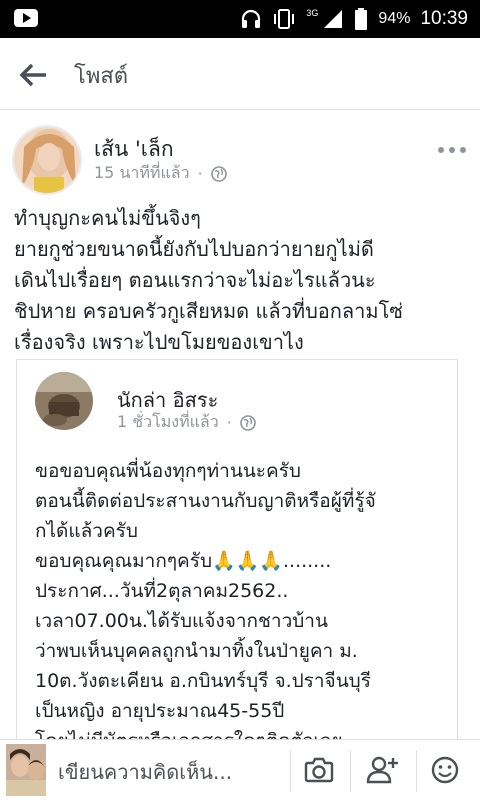  I want to click on post-line: เรื่องจริง เพราะไปขโมยของเขาไง, so click(159, 342).